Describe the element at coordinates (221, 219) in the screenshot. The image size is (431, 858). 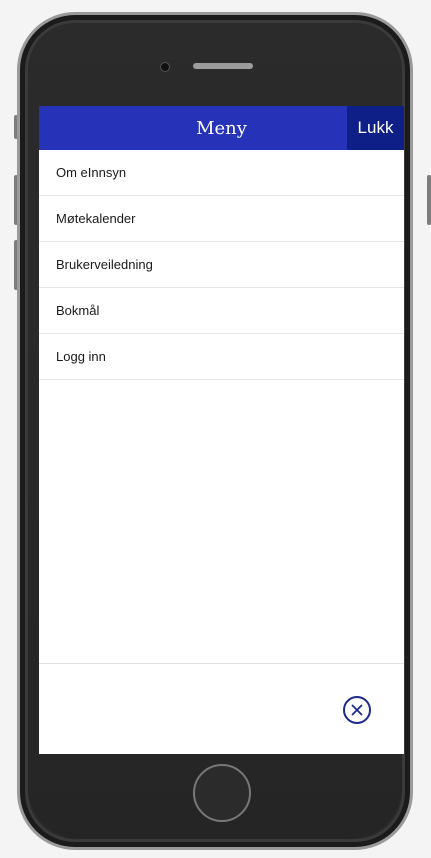
I see `menu-item-motekalender: Møtekalender` at that location.